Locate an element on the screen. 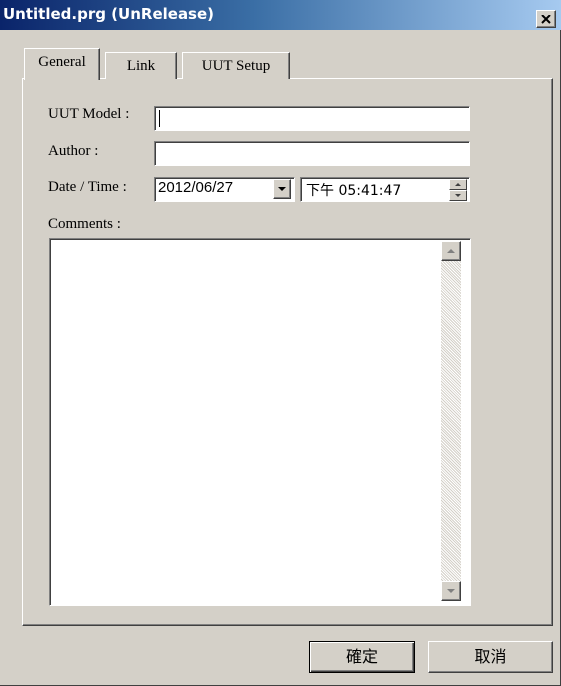 This screenshot has width=561, height=686. scroll-down-arrow-icon is located at coordinates (451, 591).